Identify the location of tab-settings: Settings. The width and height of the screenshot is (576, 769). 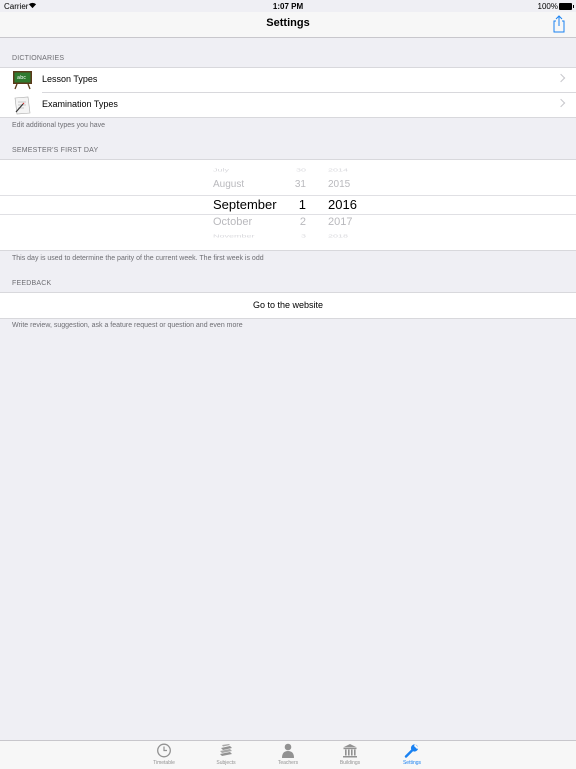
(412, 754).